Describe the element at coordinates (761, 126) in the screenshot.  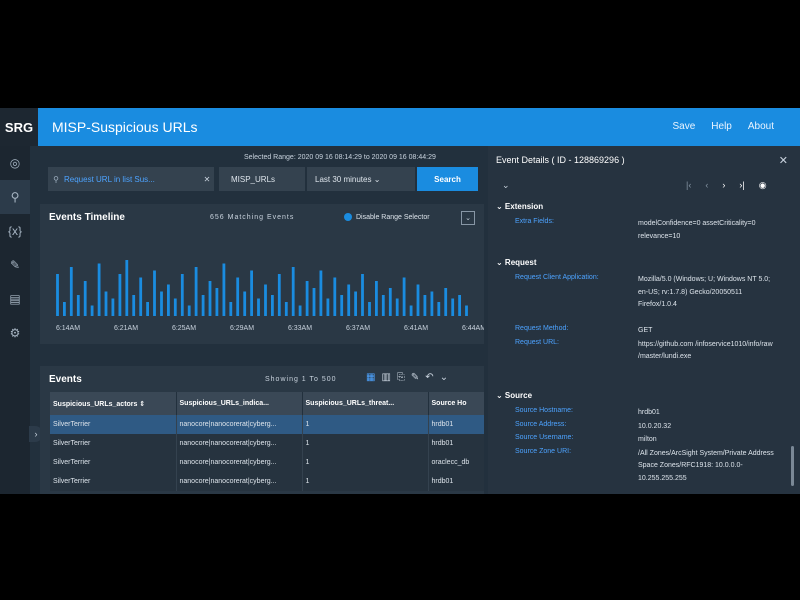
I see `about-link: About` at that location.